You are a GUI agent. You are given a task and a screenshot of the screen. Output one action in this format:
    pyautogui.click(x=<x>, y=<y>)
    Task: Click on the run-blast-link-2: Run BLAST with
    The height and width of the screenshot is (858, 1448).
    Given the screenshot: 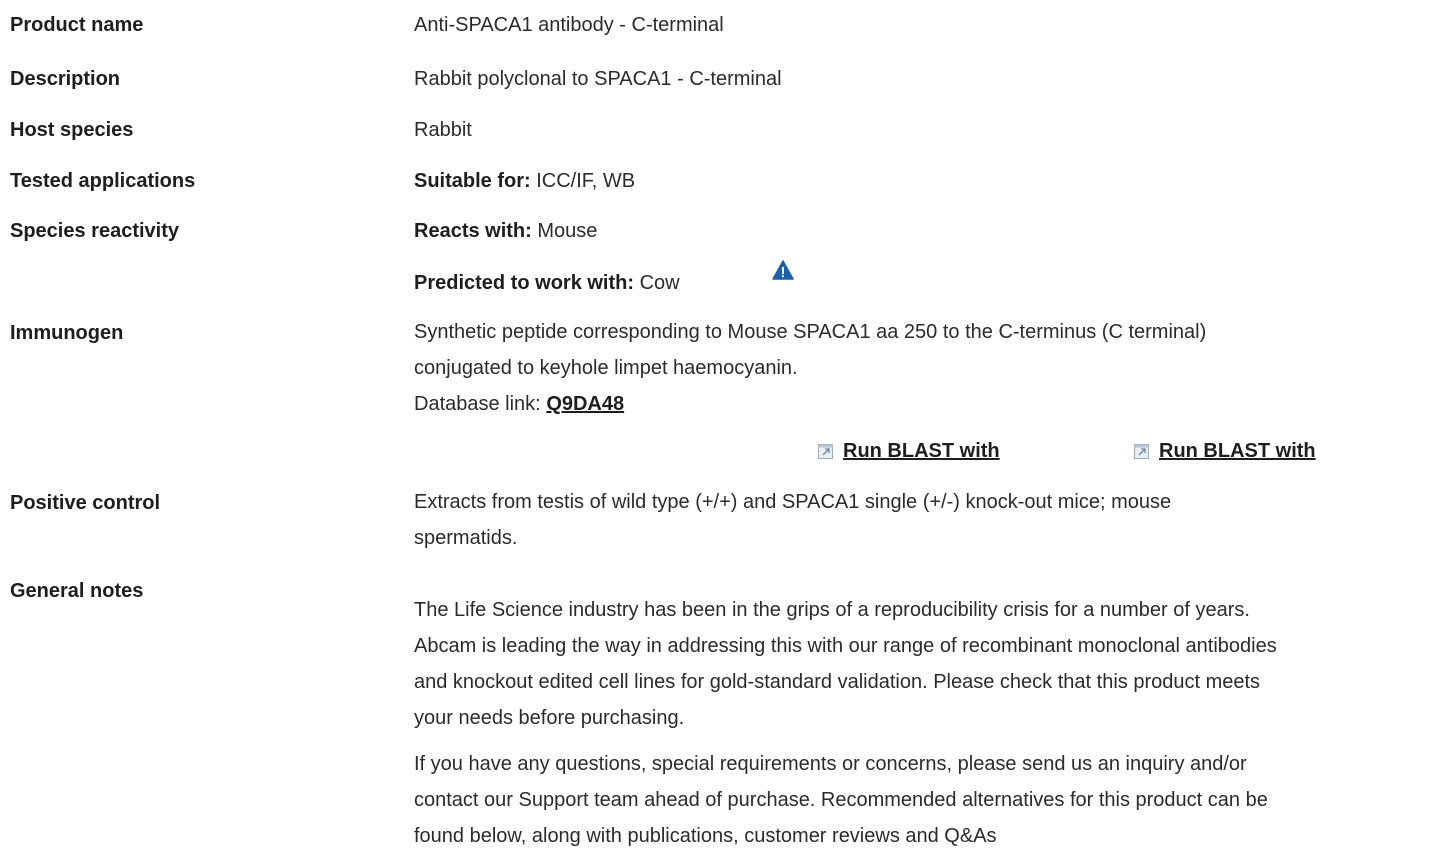 What is the action you would take?
    pyautogui.click(x=1225, y=451)
    